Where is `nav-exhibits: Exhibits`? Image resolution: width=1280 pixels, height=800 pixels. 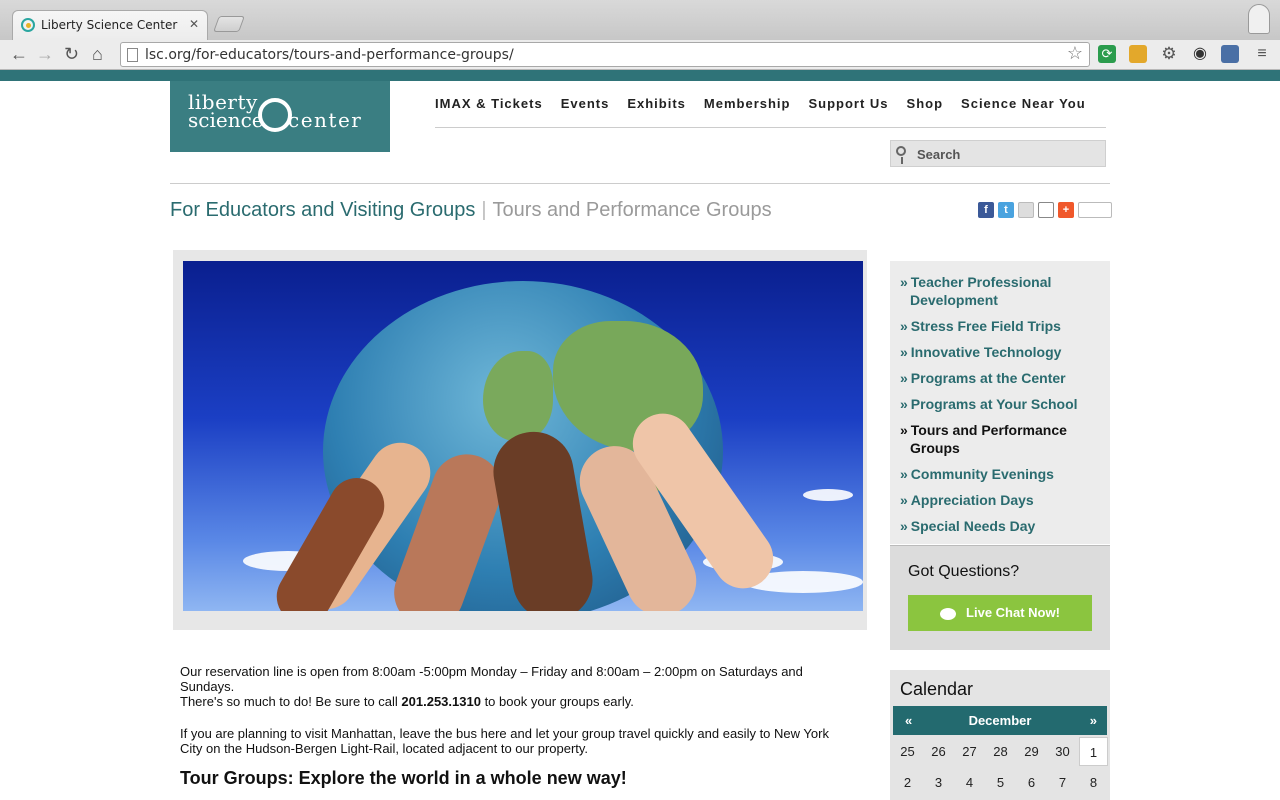
nav-exhibits: Exhibits is located at coordinates (656, 103).